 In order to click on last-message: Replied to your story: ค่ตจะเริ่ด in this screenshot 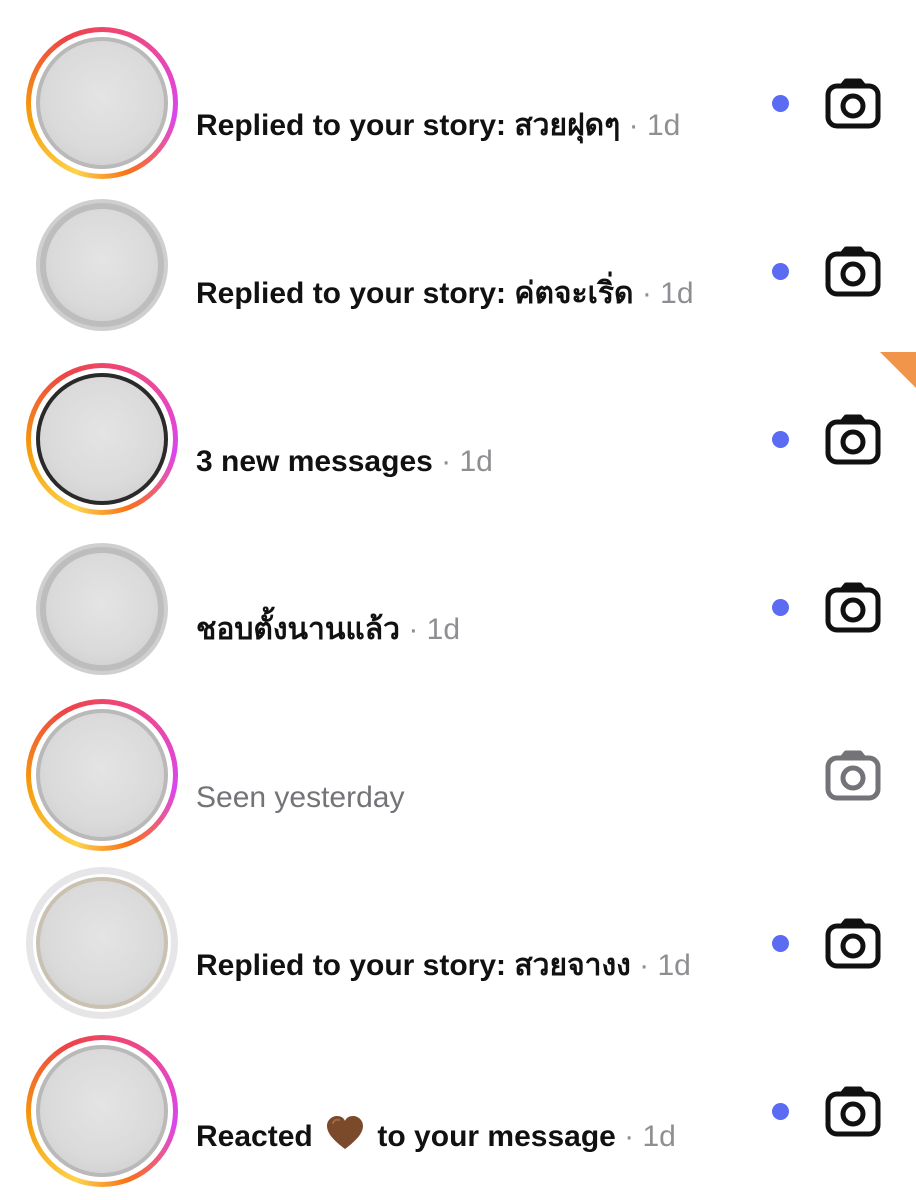, I will do `click(415, 293)`.